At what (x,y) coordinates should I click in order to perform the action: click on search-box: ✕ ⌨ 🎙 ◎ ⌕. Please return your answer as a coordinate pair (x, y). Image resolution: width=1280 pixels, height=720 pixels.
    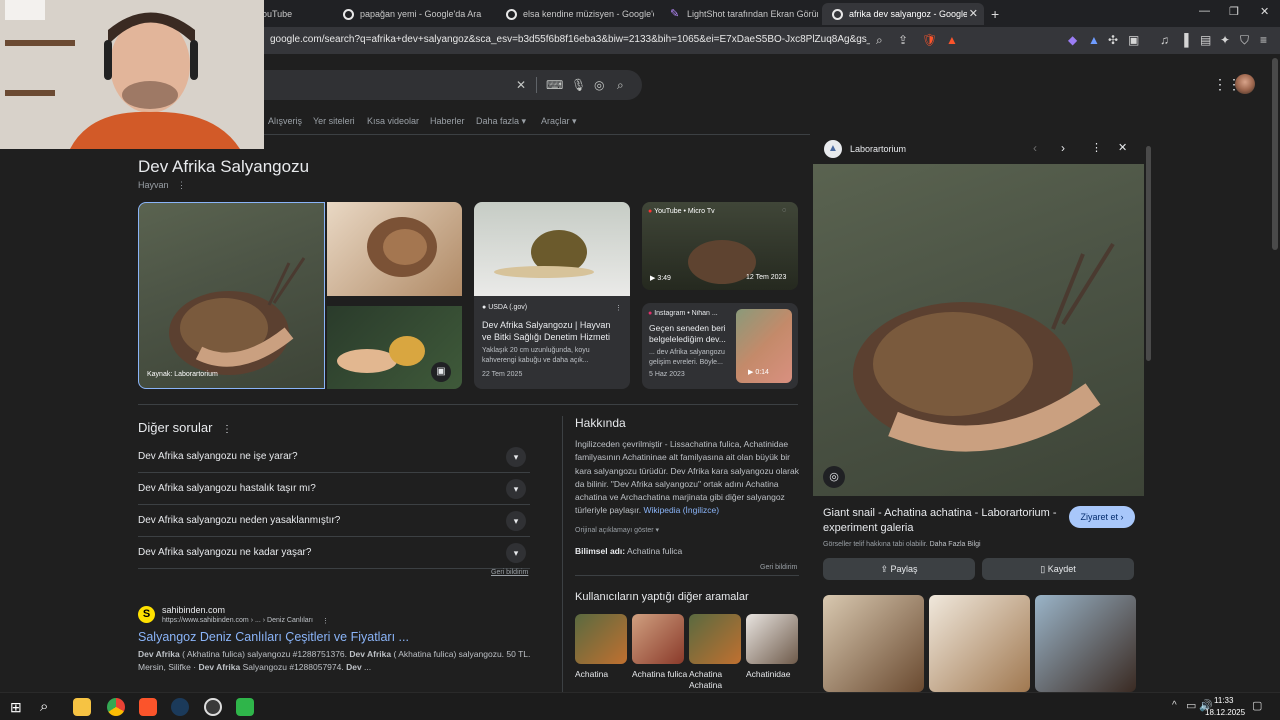
    Looking at the image, I should click on (441, 85).